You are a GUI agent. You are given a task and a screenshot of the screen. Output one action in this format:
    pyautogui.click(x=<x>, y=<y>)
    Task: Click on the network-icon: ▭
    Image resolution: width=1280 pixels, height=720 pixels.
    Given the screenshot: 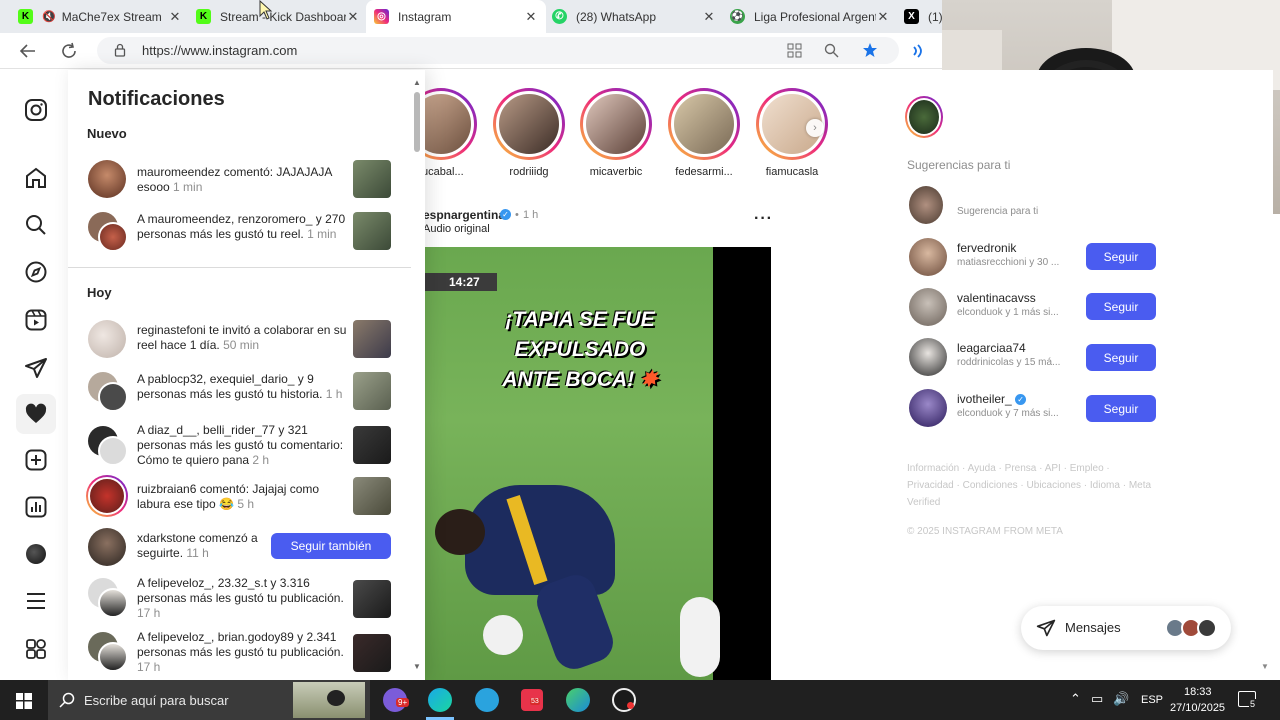 What is the action you would take?
    pyautogui.click(x=1097, y=699)
    